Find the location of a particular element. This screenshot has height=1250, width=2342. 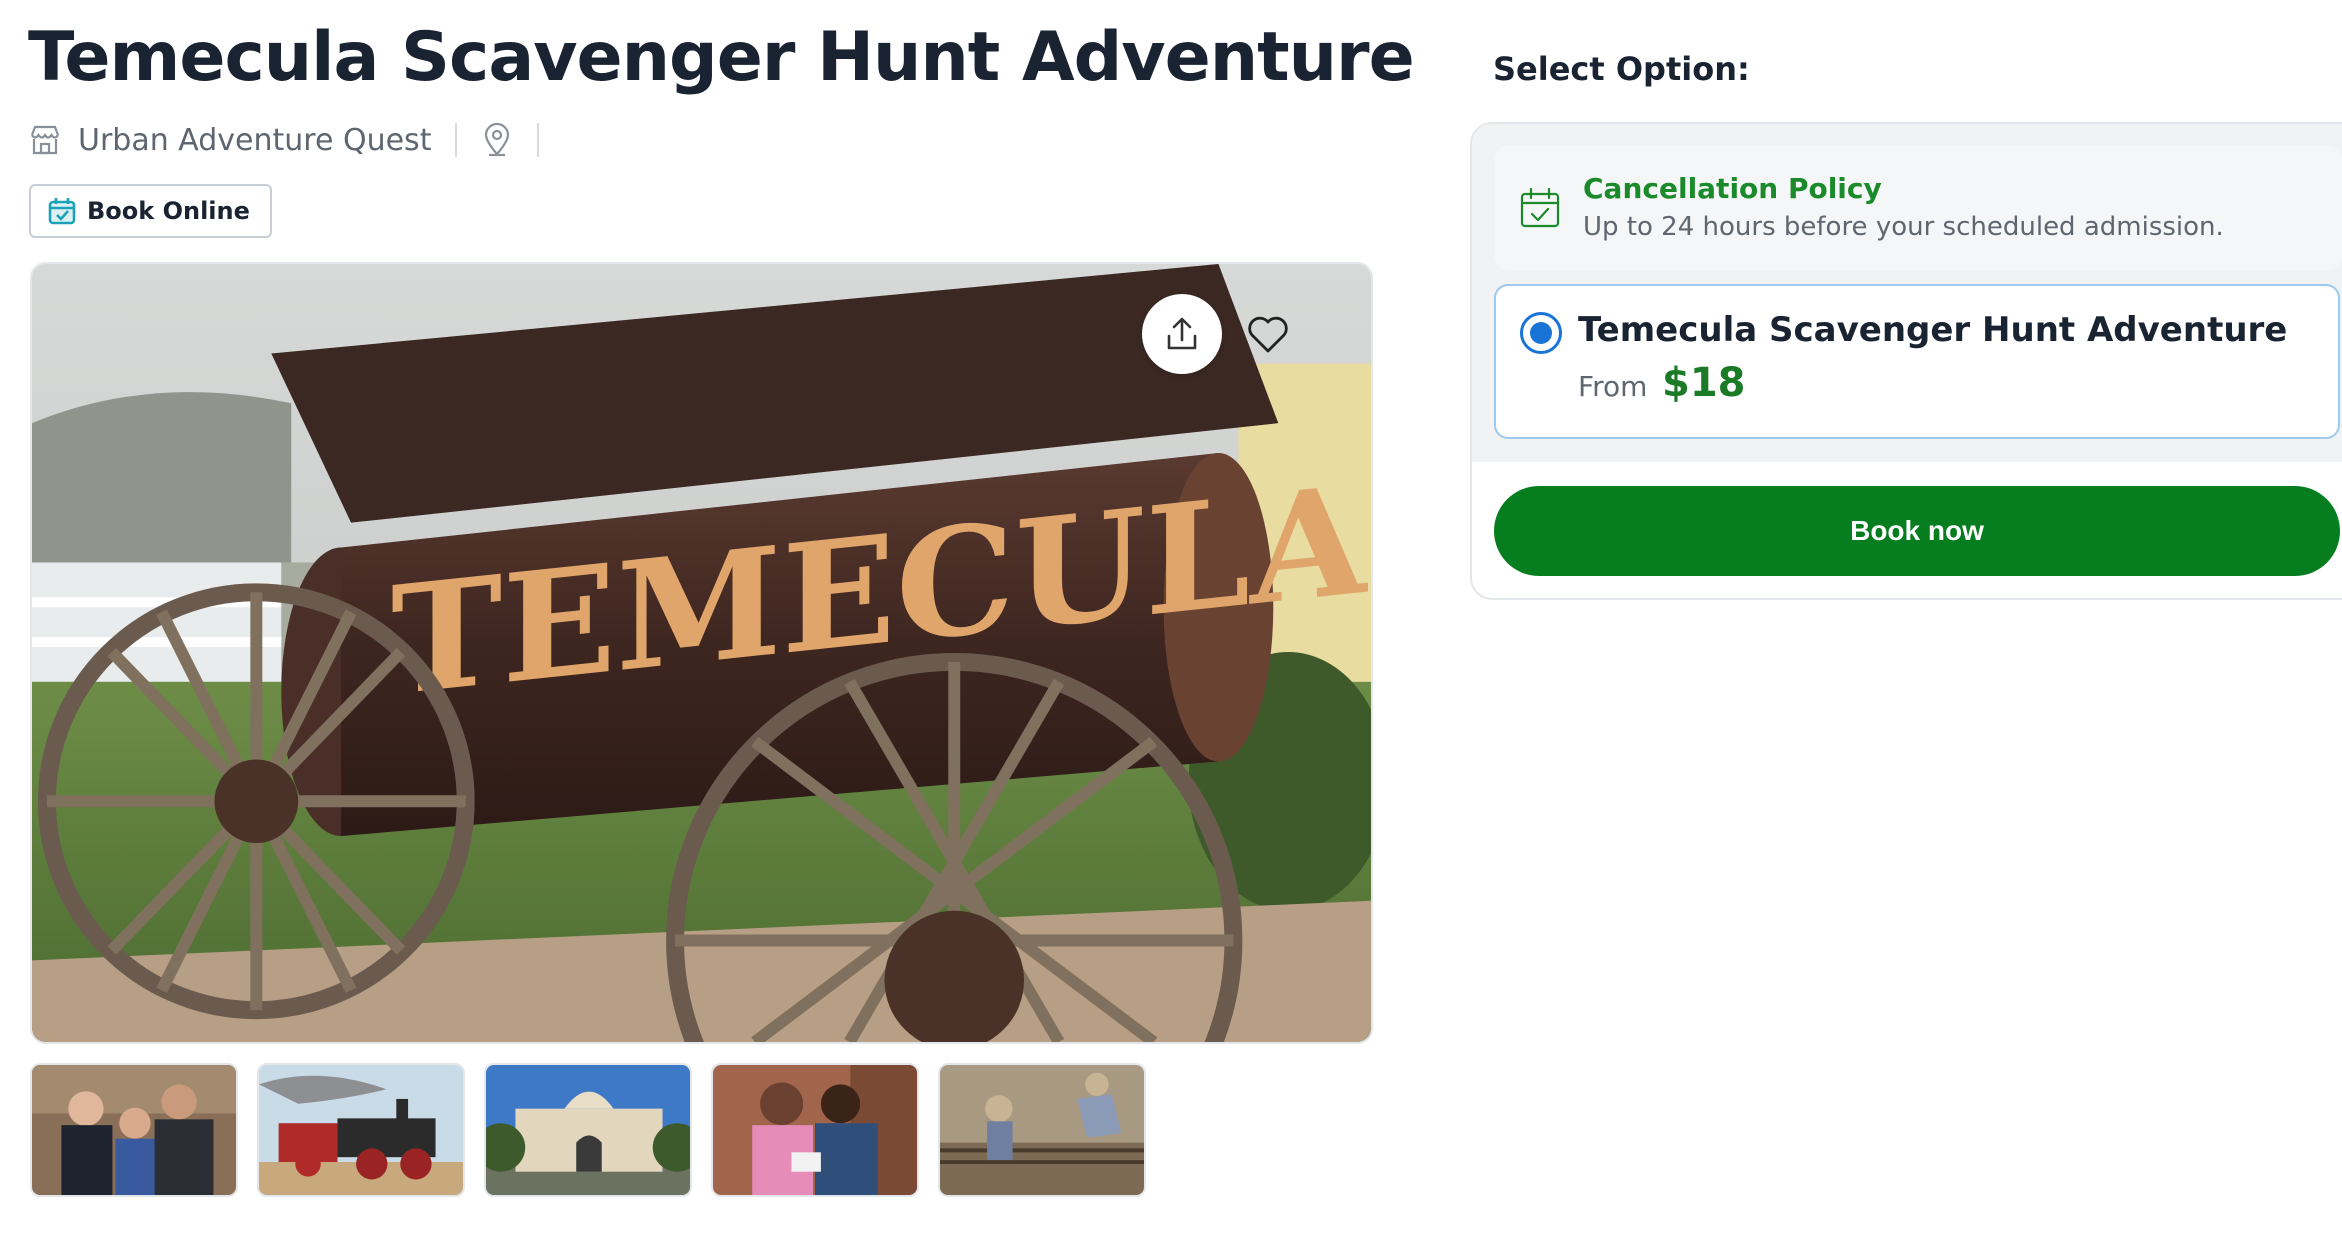

book-online-label: Book Online is located at coordinates (168, 211).